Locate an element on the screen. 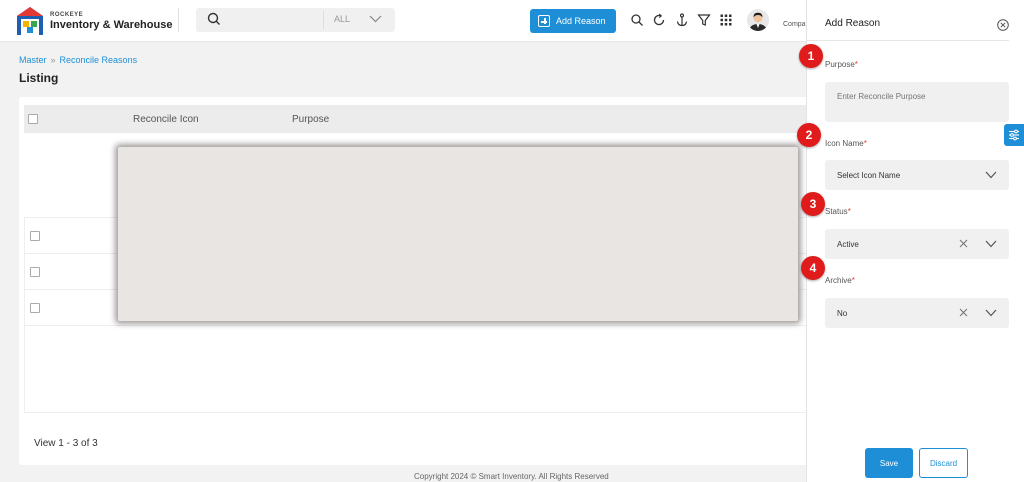 The height and width of the screenshot is (482, 1024). search-divider is located at coordinates (323, 20).